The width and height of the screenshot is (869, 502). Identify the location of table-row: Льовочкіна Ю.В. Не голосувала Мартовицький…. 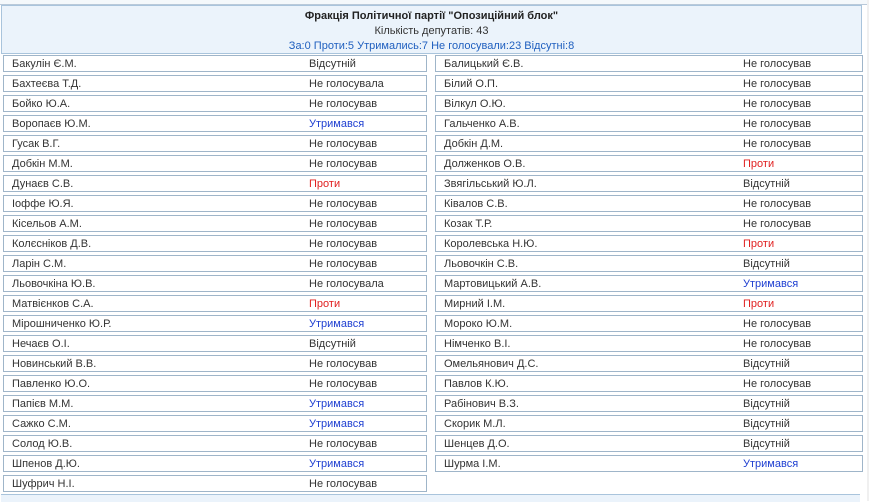
(434, 284).